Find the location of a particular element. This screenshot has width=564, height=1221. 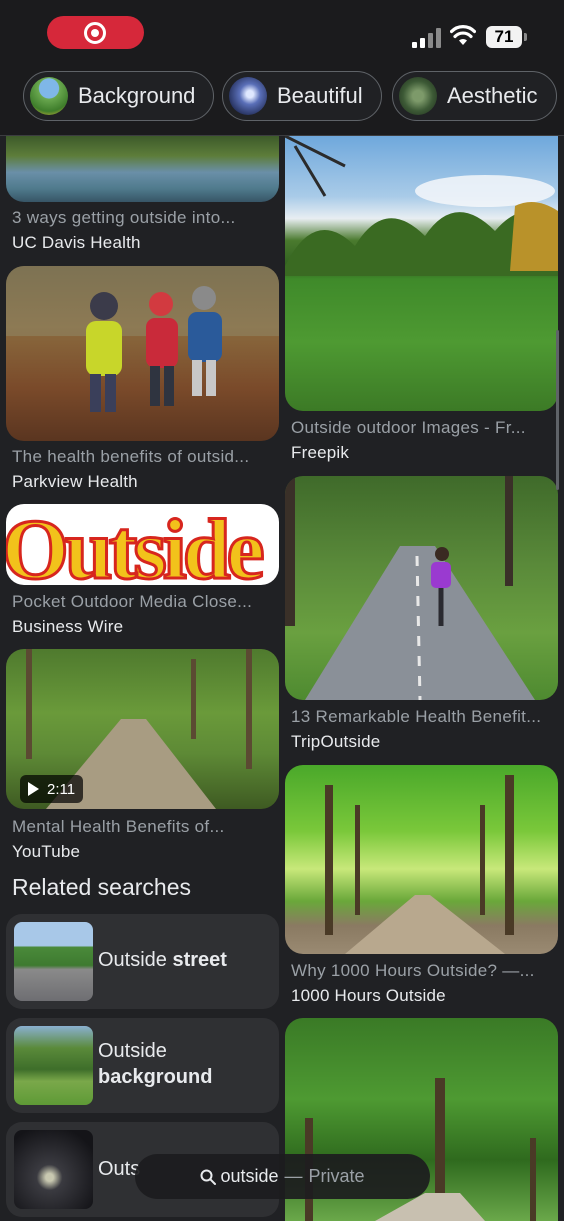

chip-aesthetic: Aesthetic is located at coordinates (474, 96).